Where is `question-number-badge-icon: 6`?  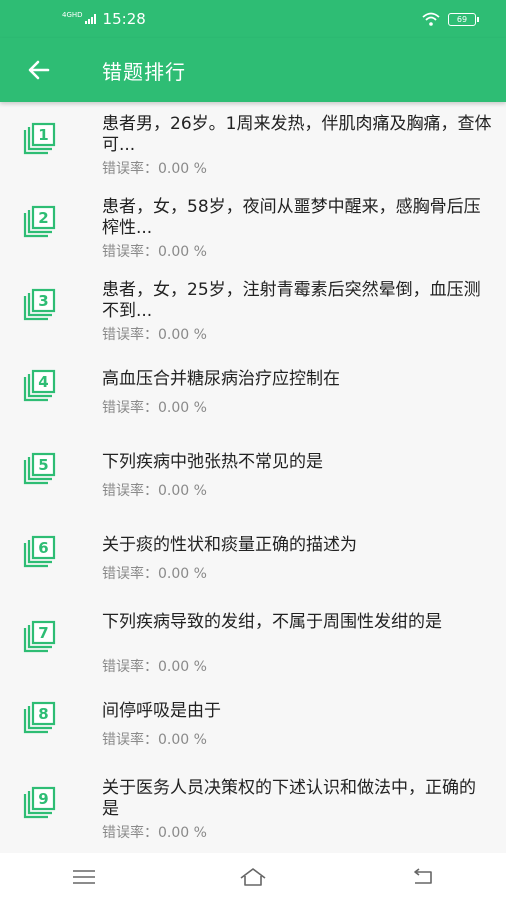
question-number-badge-icon: 6 is located at coordinates (39, 552).